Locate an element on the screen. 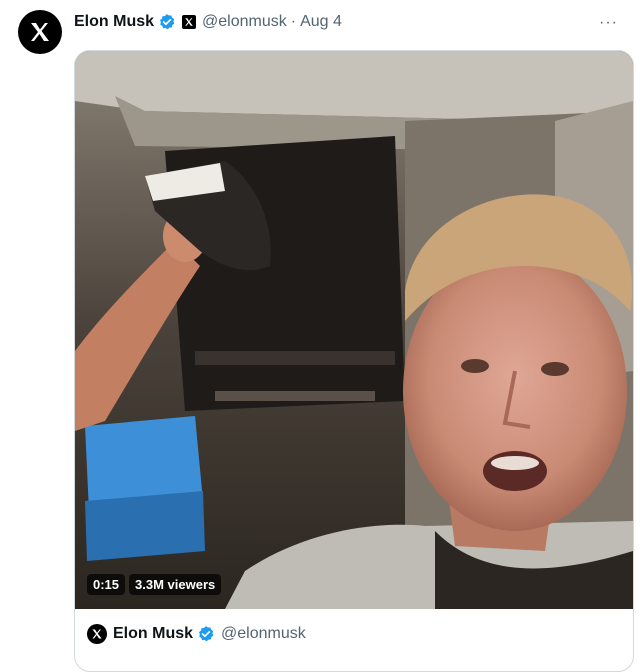 The height and width of the screenshot is (672, 640). video-viewer-count: 3.3M viewers is located at coordinates (175, 584).